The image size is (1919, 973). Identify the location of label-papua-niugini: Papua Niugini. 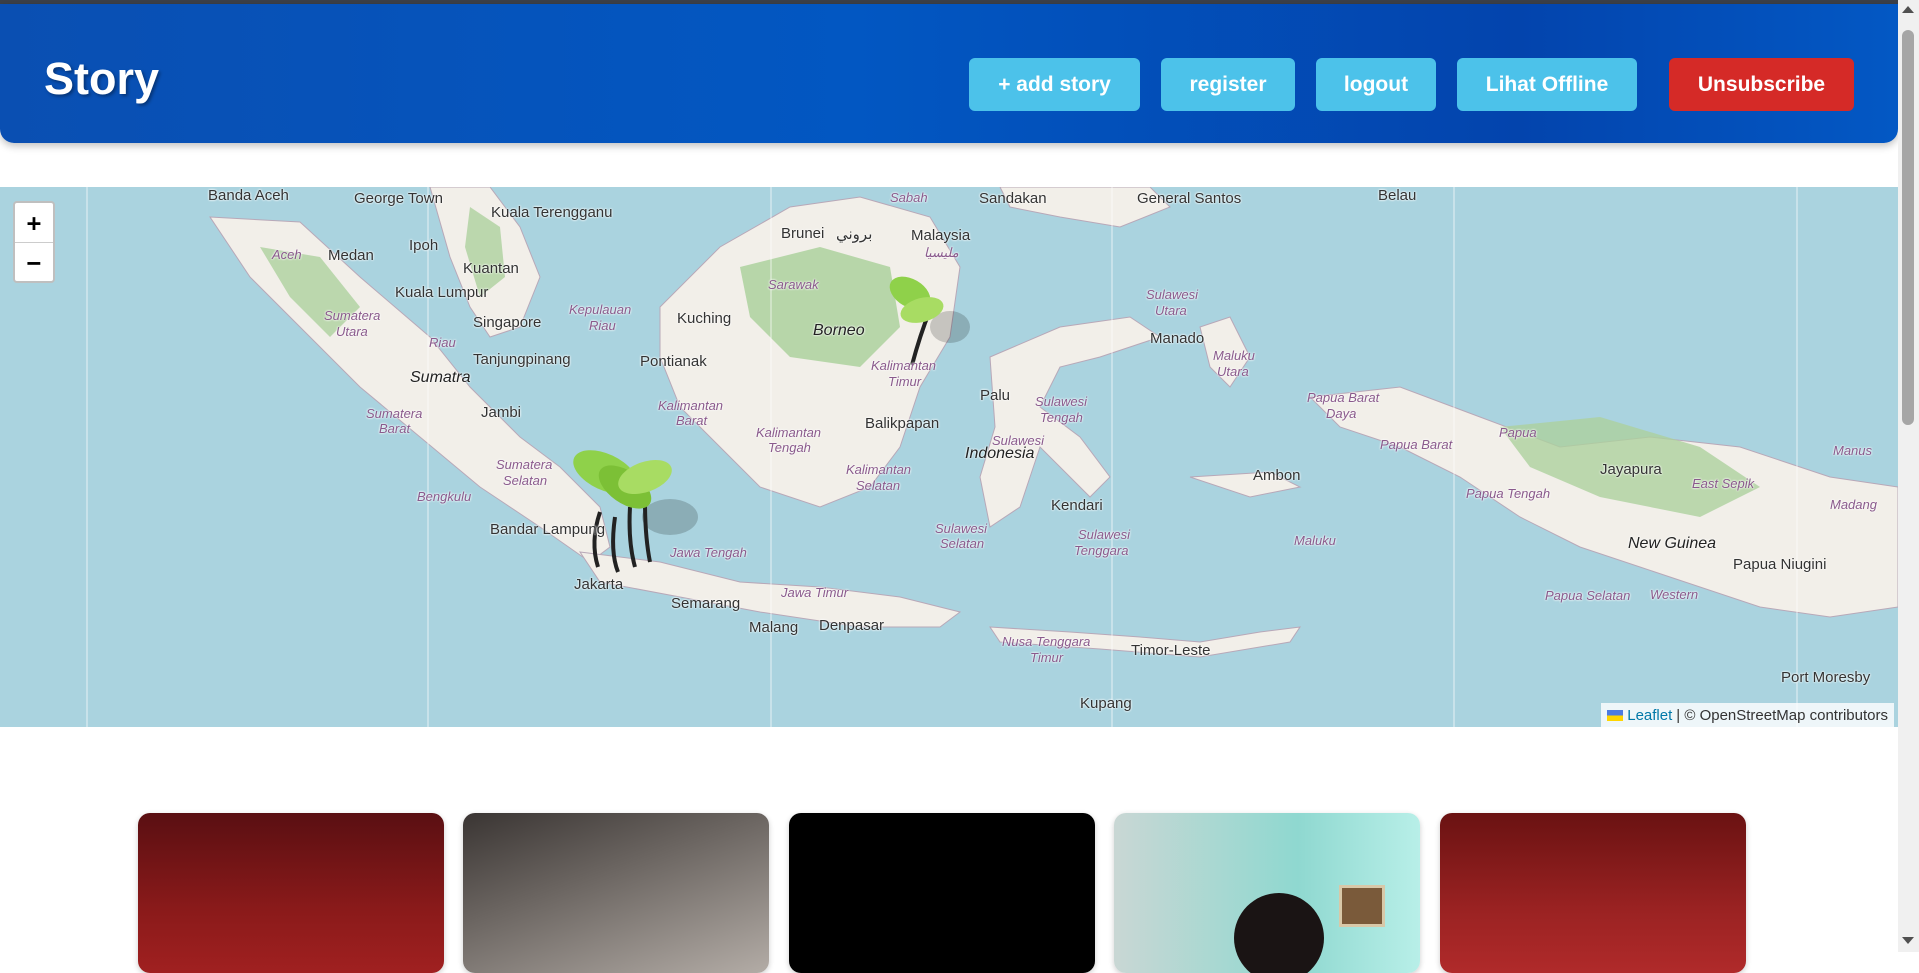
(1780, 564).